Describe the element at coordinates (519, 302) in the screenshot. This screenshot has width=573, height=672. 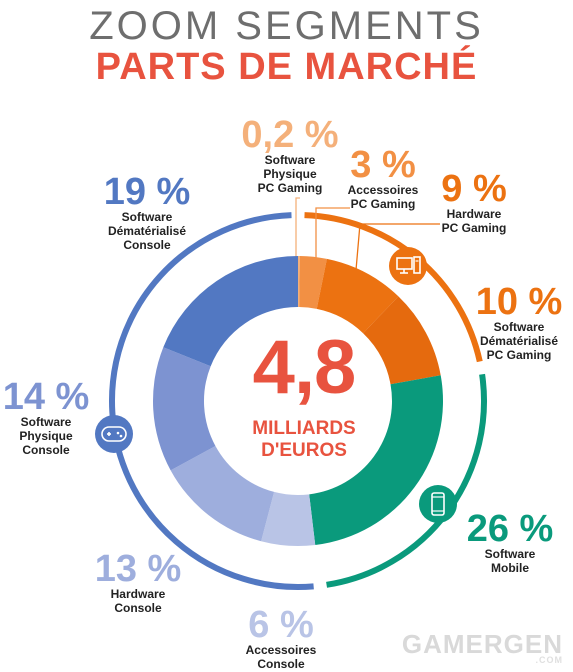
I see `segment-pct: 10 %` at that location.